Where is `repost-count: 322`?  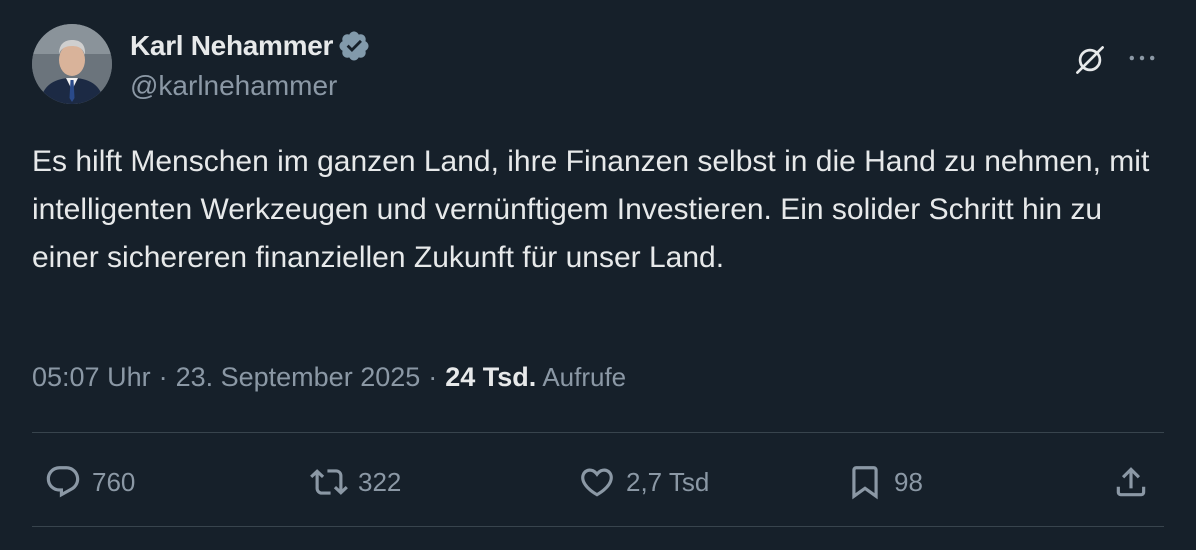 repost-count: 322 is located at coordinates (380, 481).